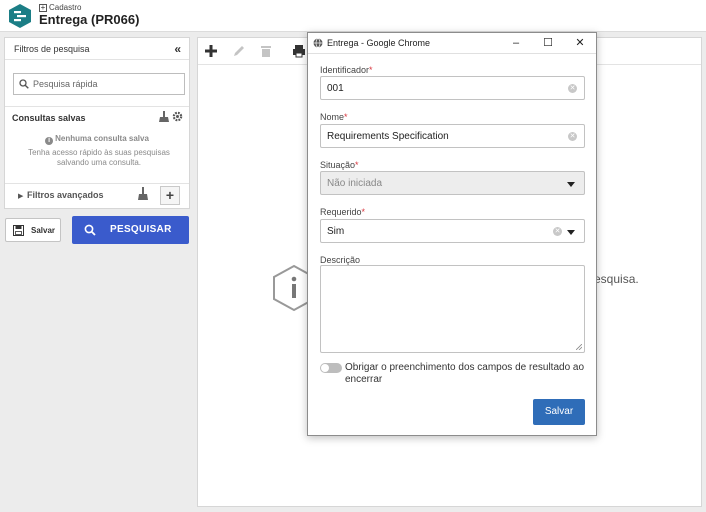  Describe the element at coordinates (20, 196) in the screenshot. I see `caret-right-icon: ▶` at that location.